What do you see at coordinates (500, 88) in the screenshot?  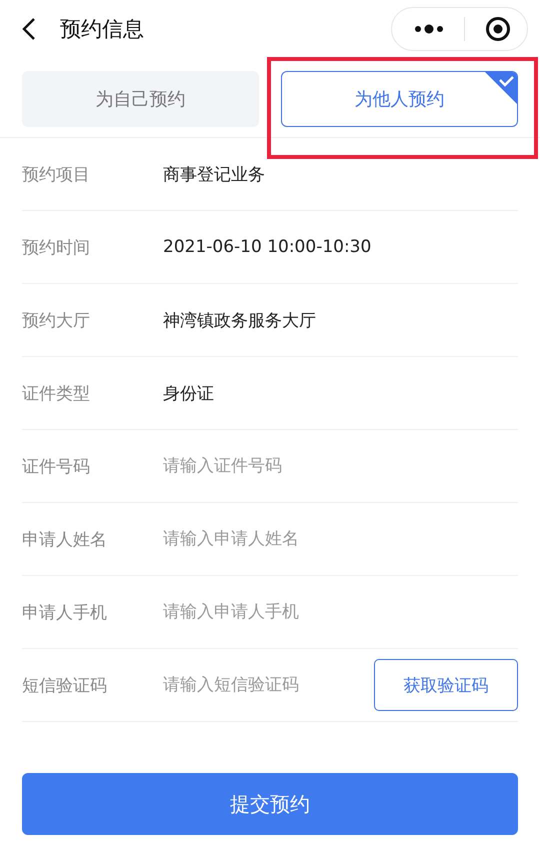 I see `check-corner-icon` at bounding box center [500, 88].